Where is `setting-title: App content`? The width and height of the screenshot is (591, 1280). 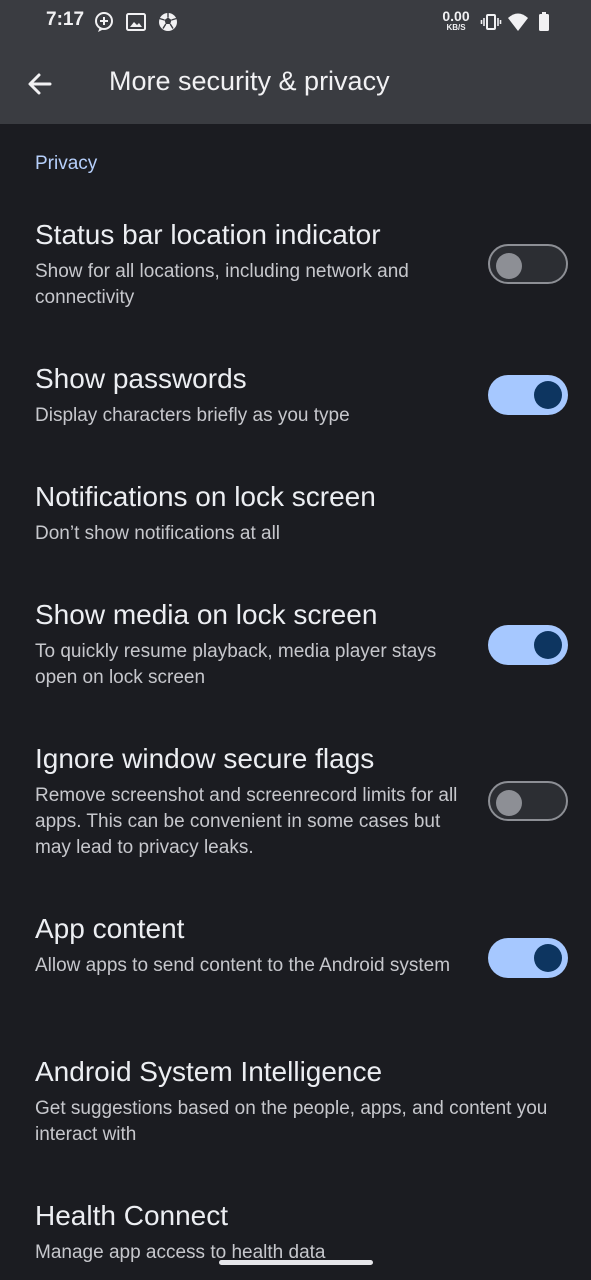 setting-title: App content is located at coordinates (110, 928).